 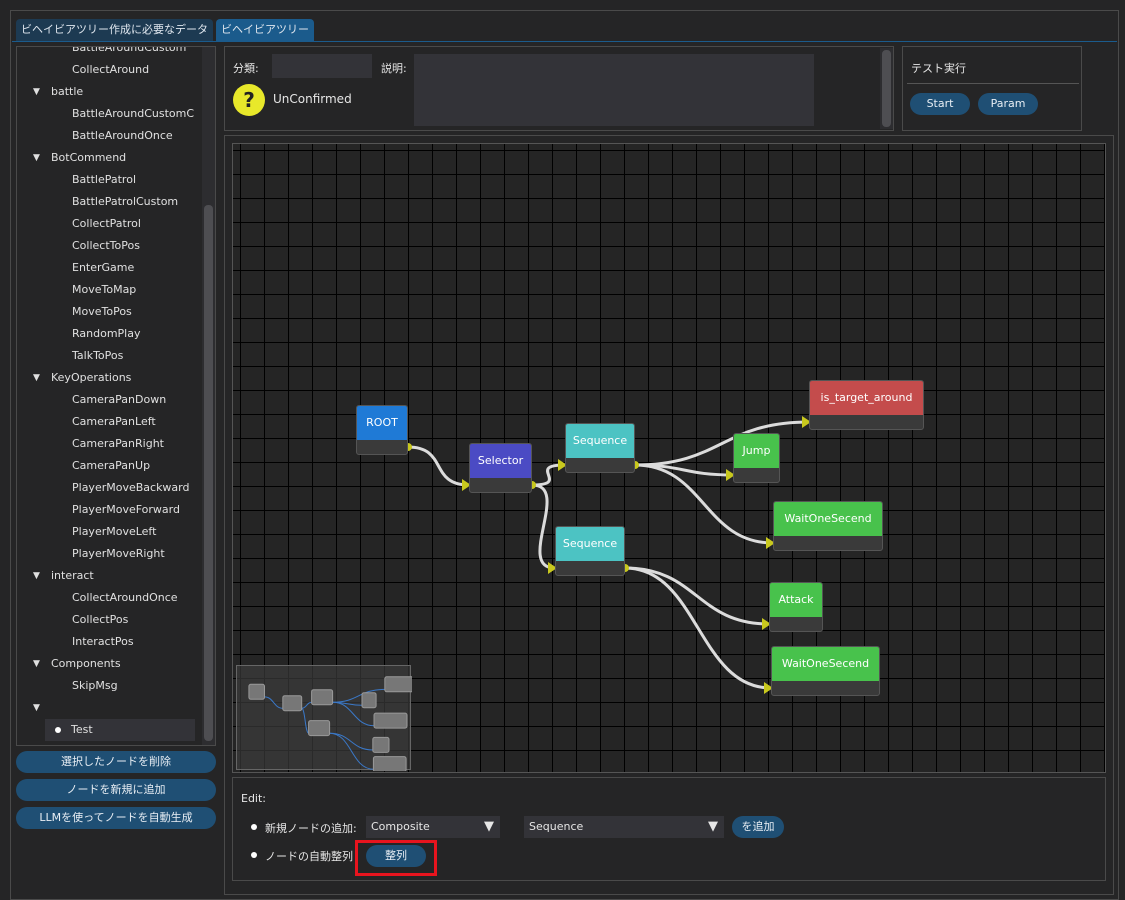 What do you see at coordinates (133, 114) in the screenshot?
I see `tree-item: BattleAroundCustomC` at bounding box center [133, 114].